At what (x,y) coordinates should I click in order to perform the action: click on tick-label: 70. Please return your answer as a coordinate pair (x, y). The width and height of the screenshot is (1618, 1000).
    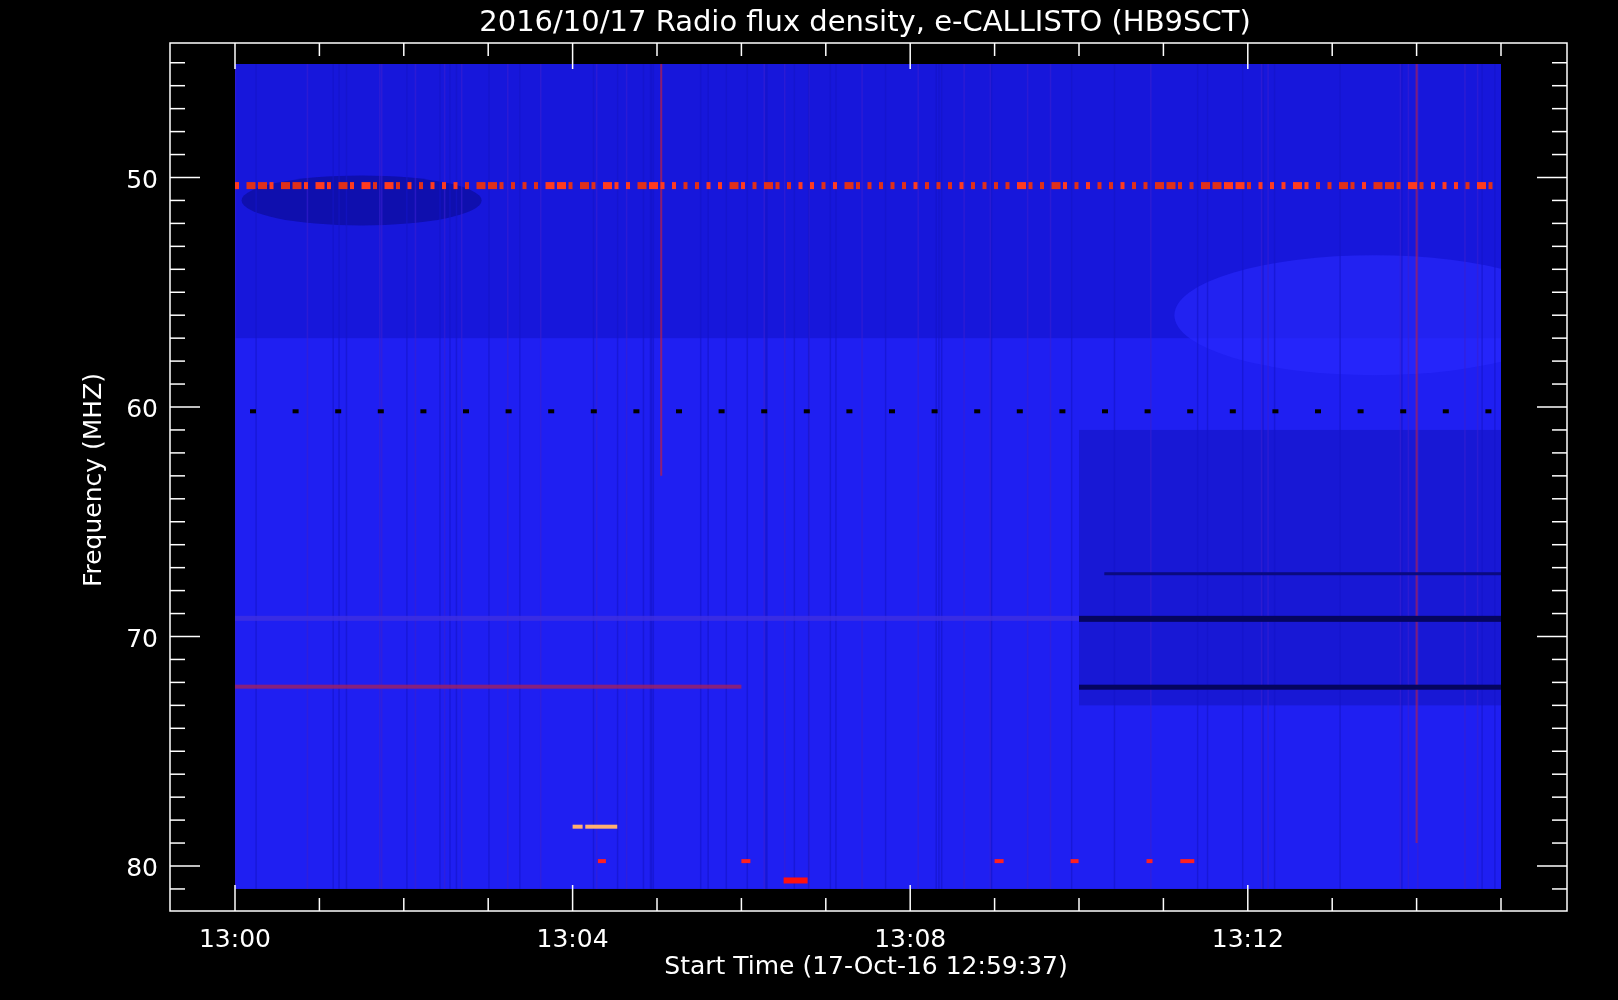
    Looking at the image, I should click on (142, 638).